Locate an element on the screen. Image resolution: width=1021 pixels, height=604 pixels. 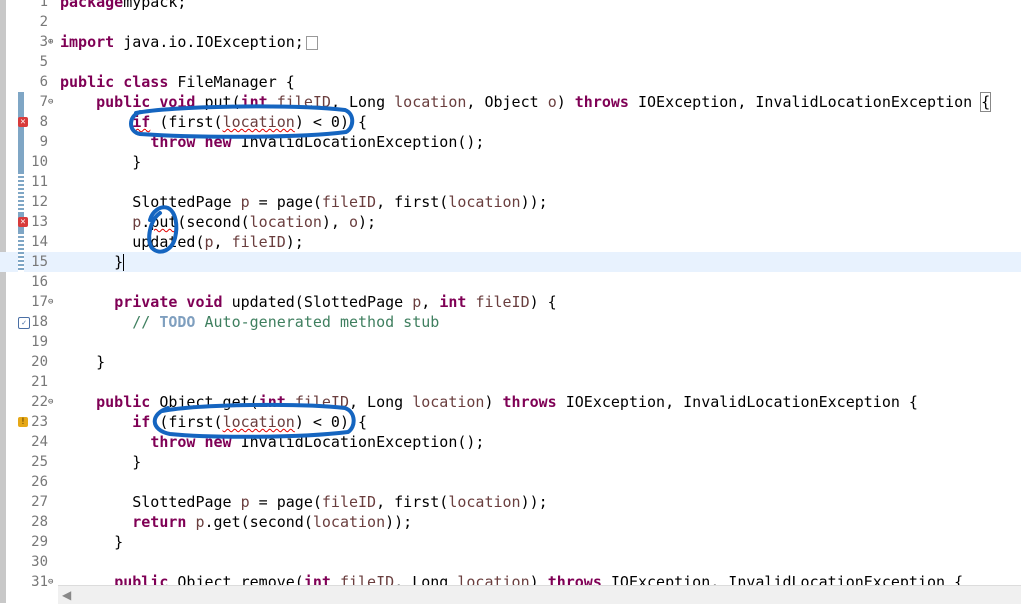
line-number: 10 is located at coordinates (39, 162).